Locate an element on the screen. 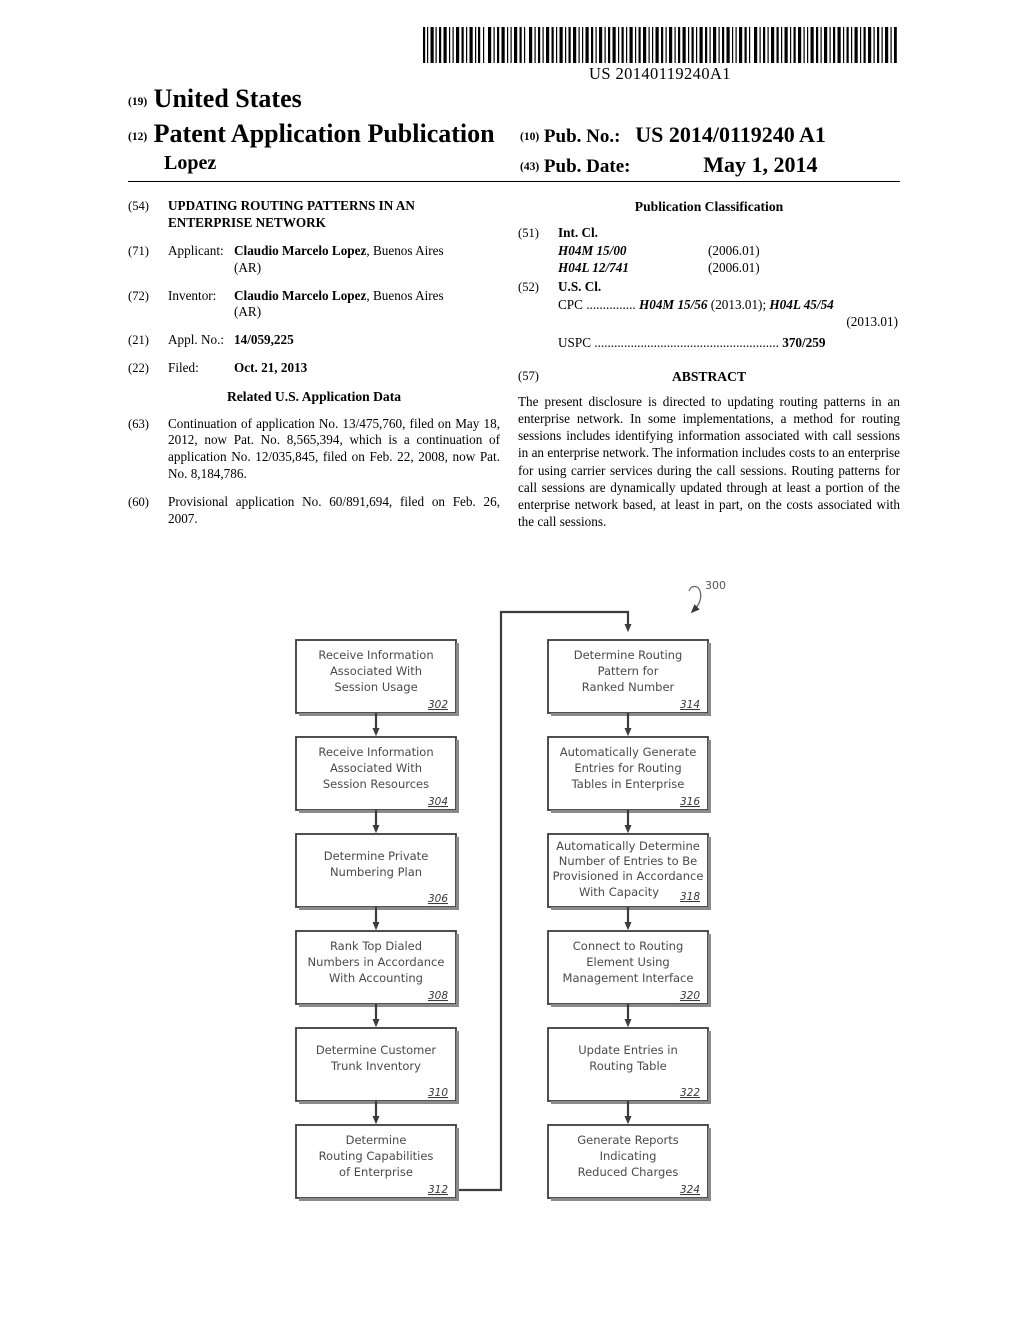 The image size is (1024, 1320). code-60: (60) is located at coordinates (138, 502).